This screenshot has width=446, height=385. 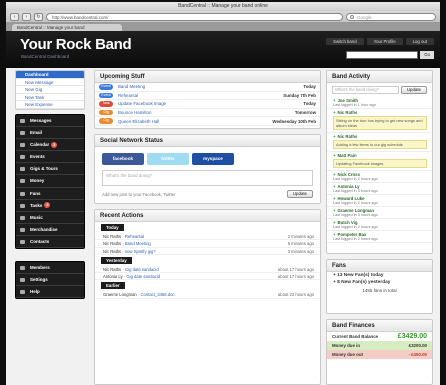 What do you see at coordinates (26, 16) in the screenshot?
I see `forward-button: ›` at bounding box center [26, 16].